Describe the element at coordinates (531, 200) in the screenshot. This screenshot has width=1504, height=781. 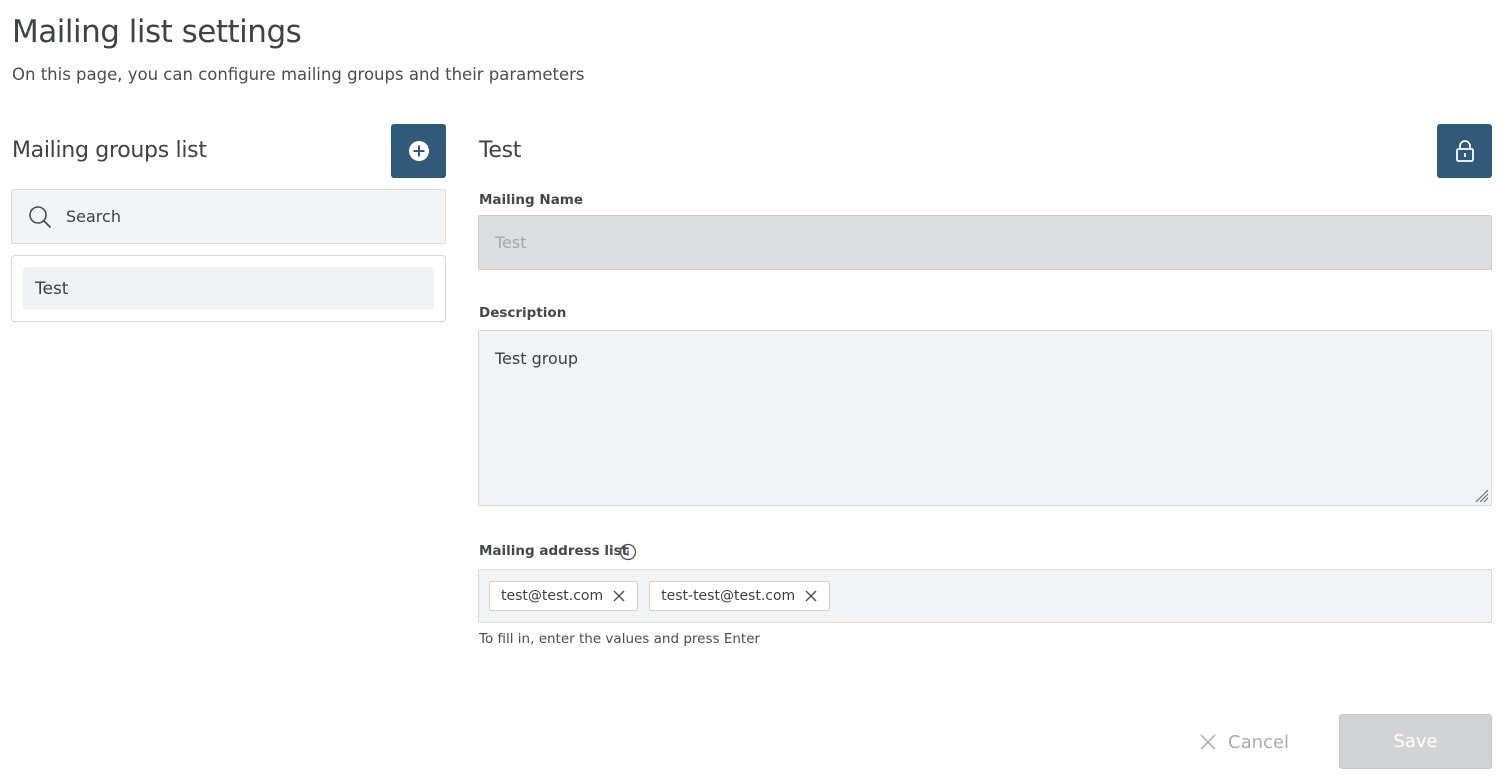
I see `mailing-name-label: Mailing Name` at that location.